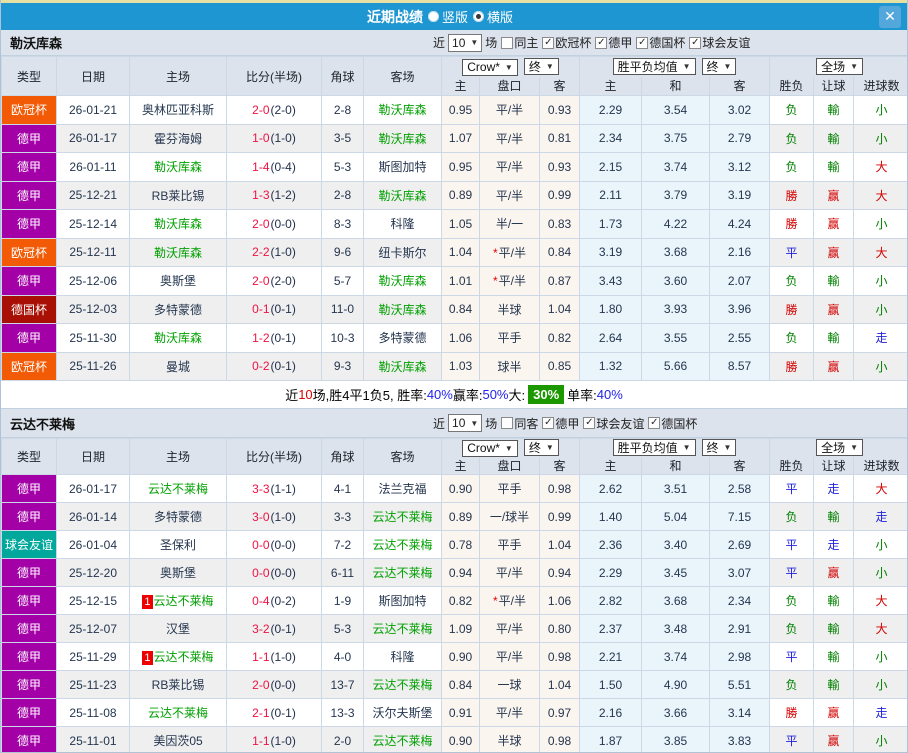 The image size is (908, 753). Describe the element at coordinates (178, 544) in the screenshot. I see `cell-home-team: 圣保利` at that location.